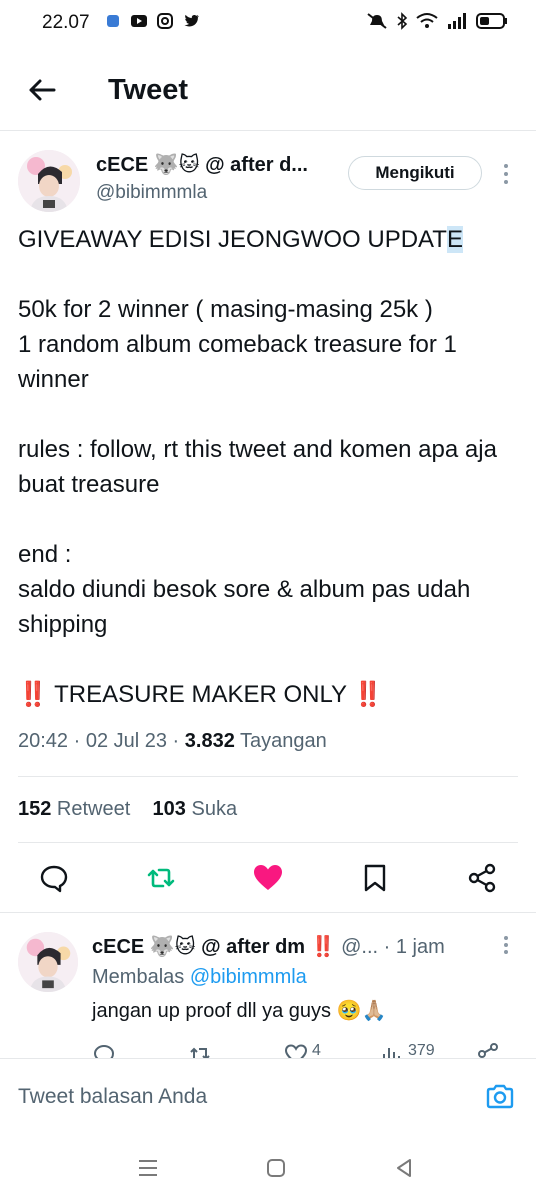  I want to click on like-stat: 103 Suka, so click(195, 809).